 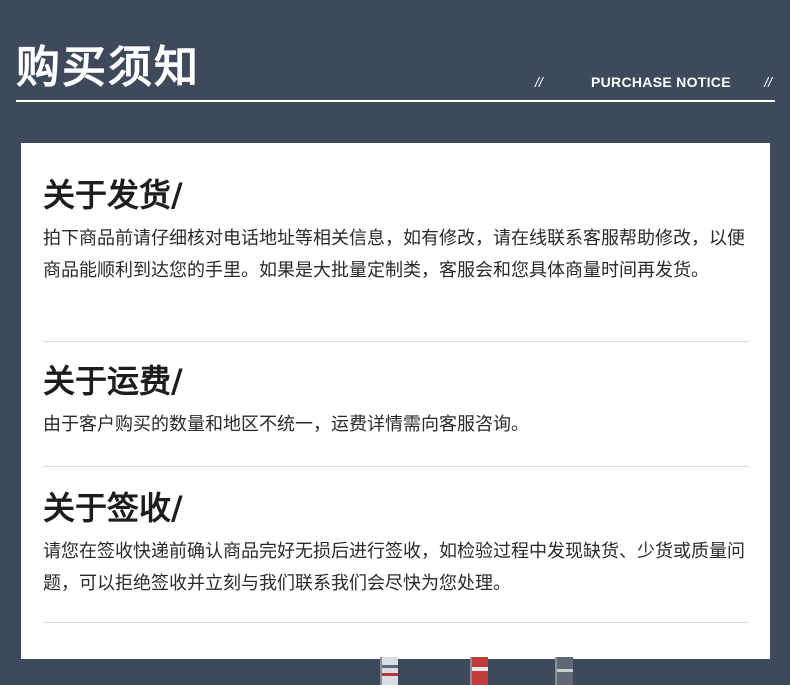 What do you see at coordinates (286, 424) in the screenshot?
I see `section-body: 由于客户购买的数量和地区不统一，运费详情需向客服咨询。` at bounding box center [286, 424].